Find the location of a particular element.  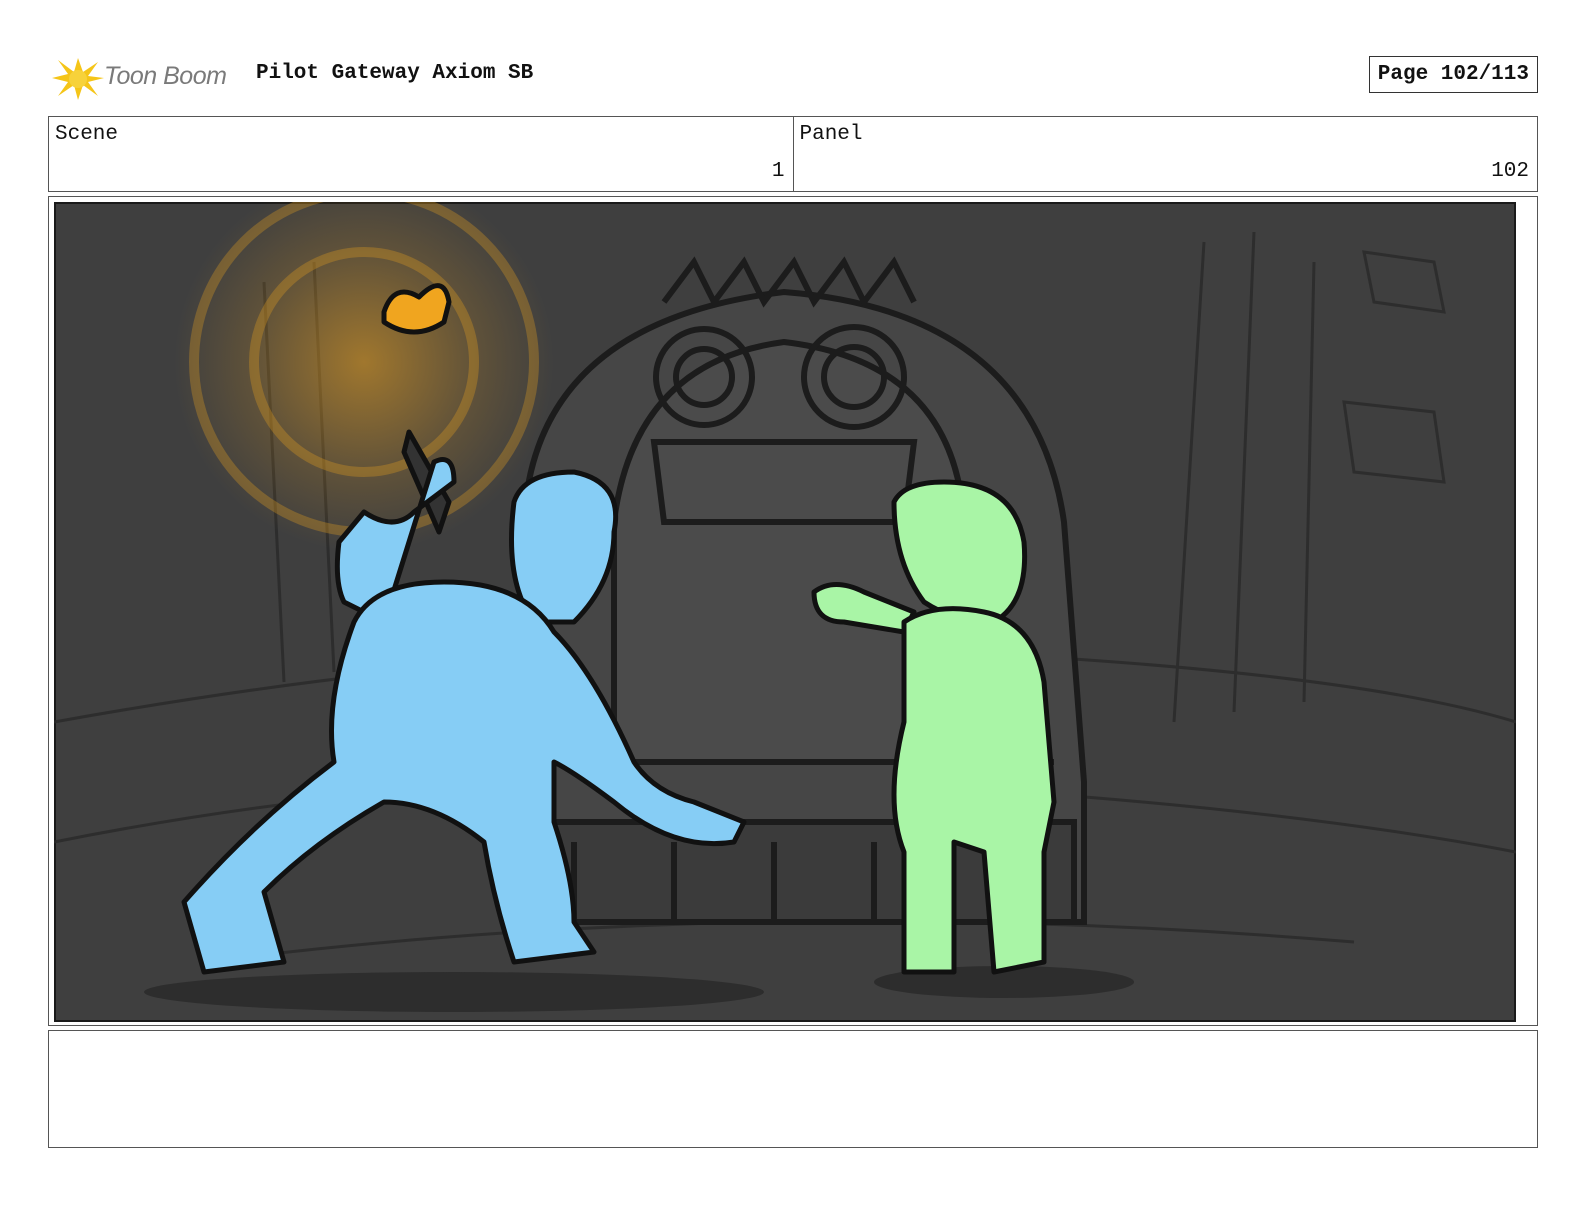

panel-value: 102 is located at coordinates (1510, 171).